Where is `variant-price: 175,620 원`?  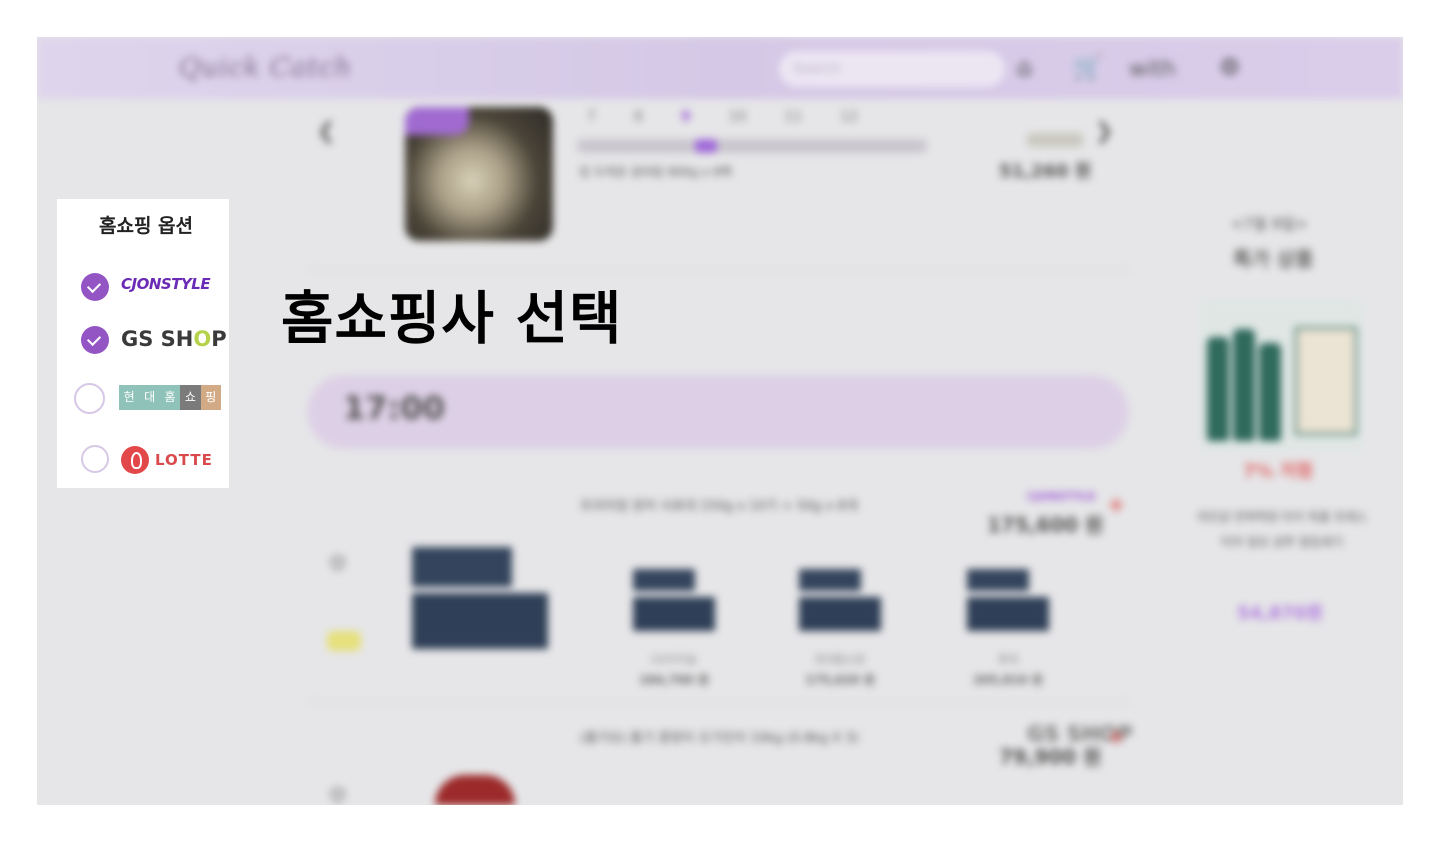 variant-price: 175,620 원 is located at coordinates (840, 680).